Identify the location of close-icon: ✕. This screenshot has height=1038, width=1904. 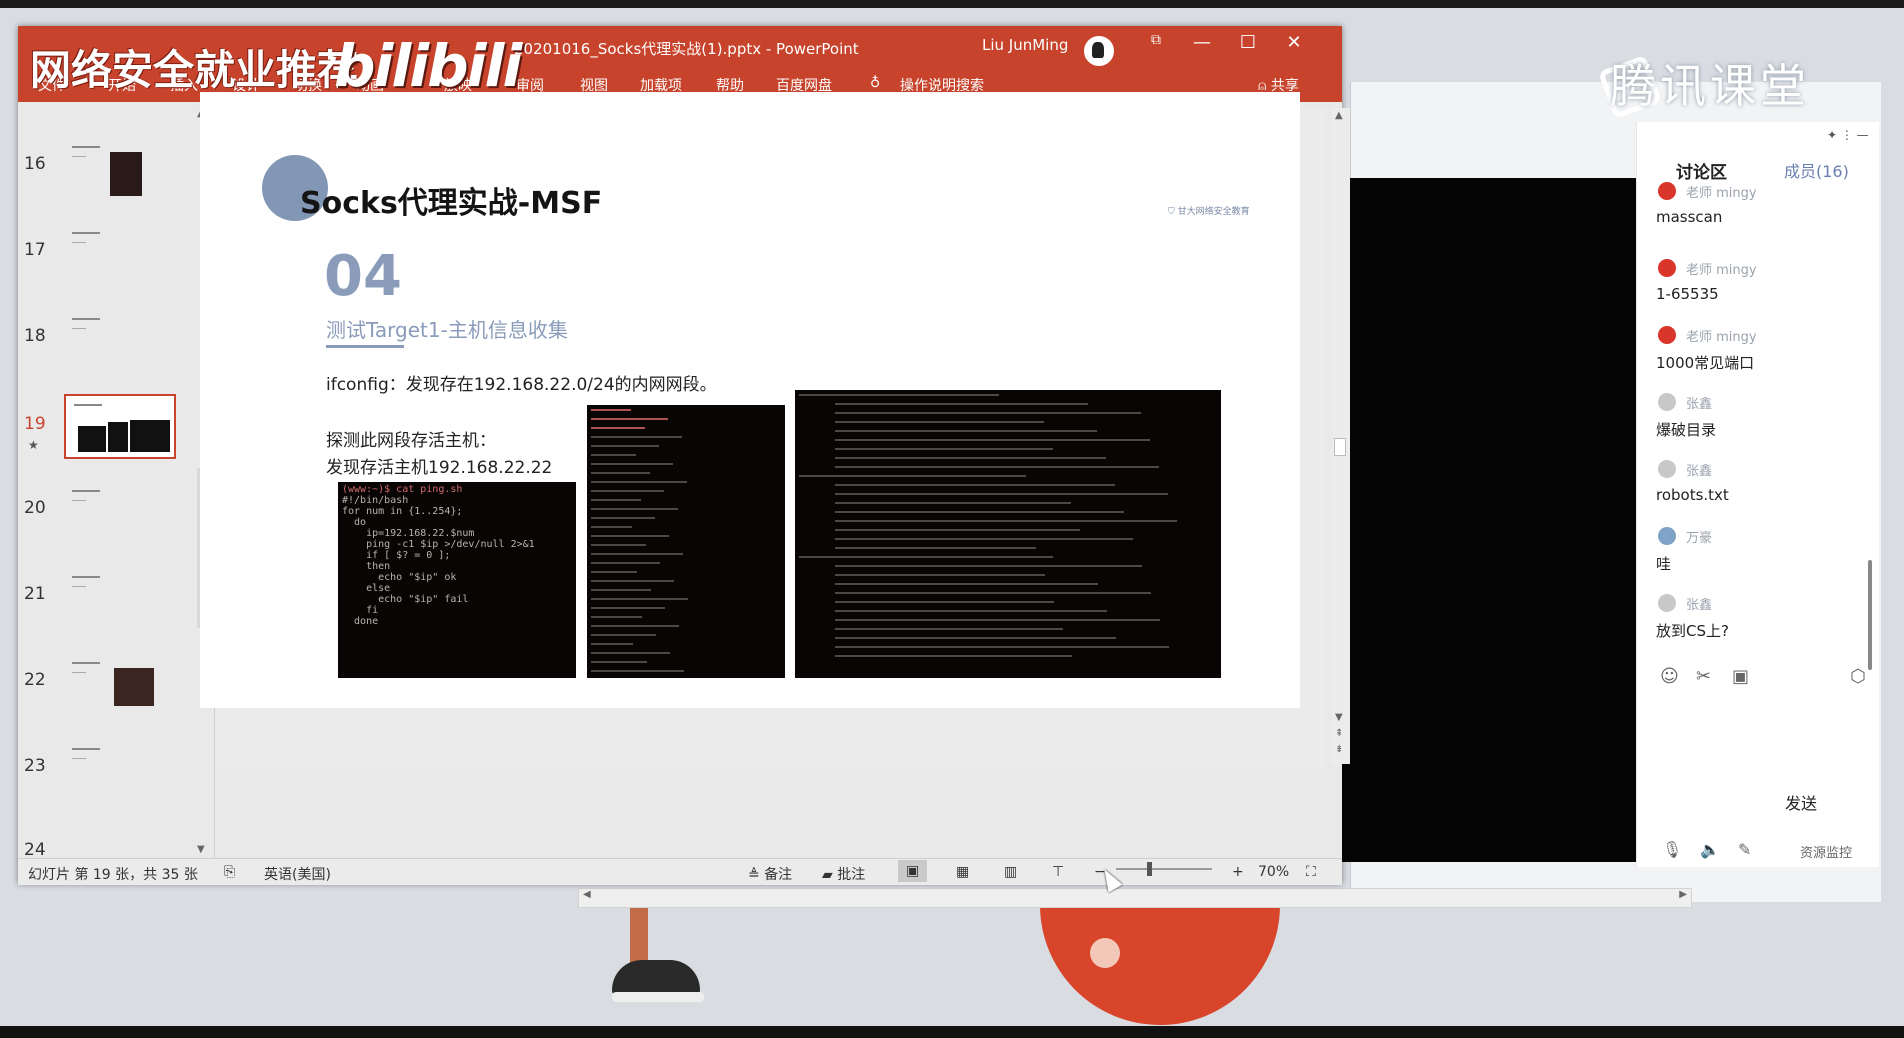
(1294, 42).